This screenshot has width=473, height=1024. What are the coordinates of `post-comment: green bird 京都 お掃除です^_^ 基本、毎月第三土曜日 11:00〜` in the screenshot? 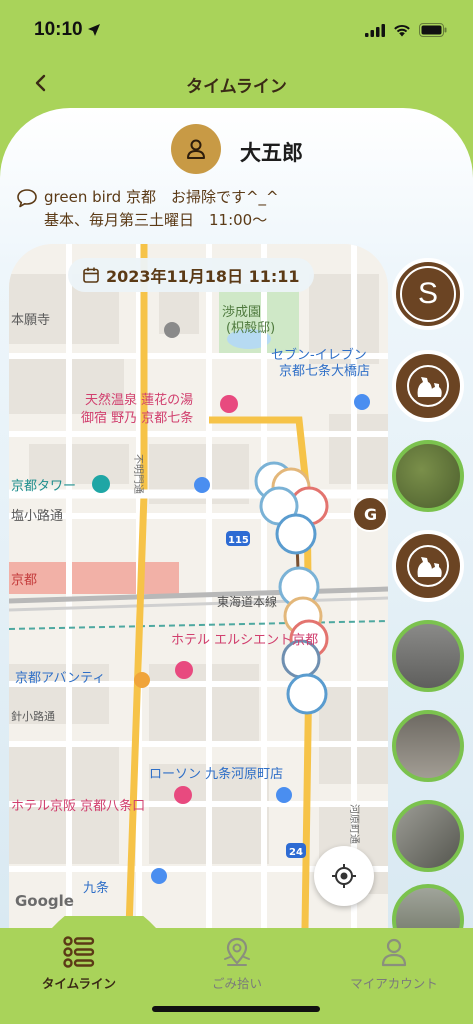 It's located at (236, 209).